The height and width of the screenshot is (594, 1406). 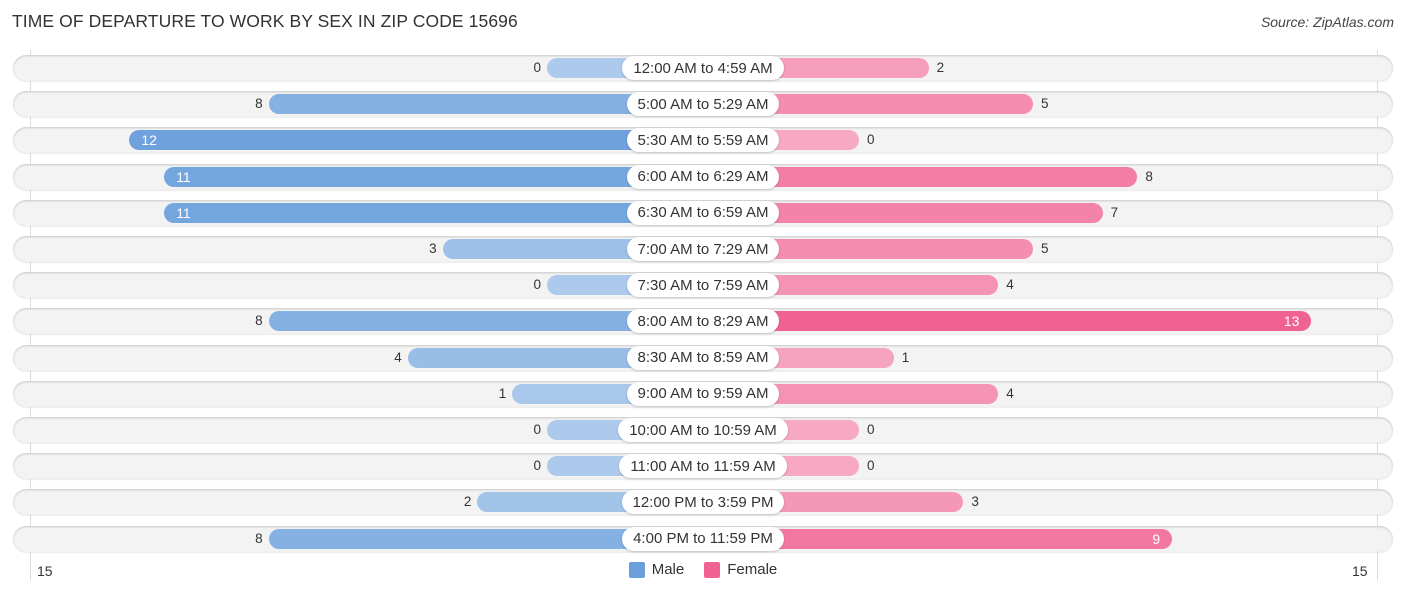 What do you see at coordinates (1114, 212) in the screenshot?
I see `value-label-female: 7` at bounding box center [1114, 212].